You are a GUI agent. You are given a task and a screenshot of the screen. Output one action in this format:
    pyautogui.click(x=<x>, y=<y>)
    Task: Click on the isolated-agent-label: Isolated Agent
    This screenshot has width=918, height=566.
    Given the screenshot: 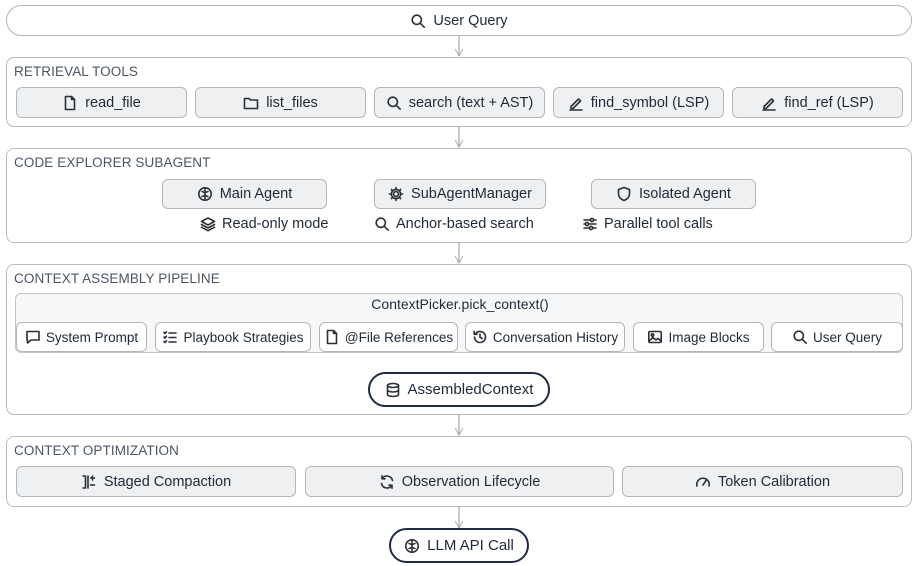 What is the action you would take?
    pyautogui.click(x=685, y=194)
    